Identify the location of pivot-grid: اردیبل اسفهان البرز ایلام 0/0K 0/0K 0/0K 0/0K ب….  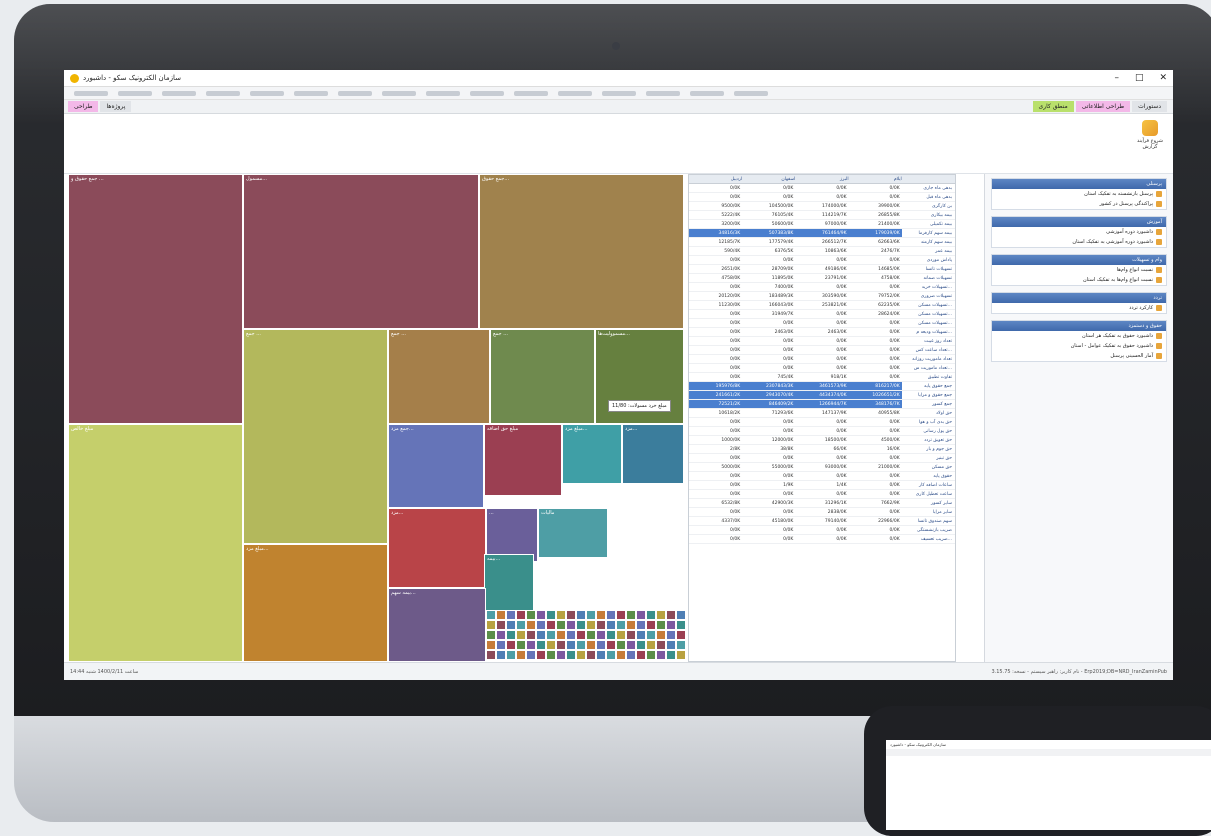
(822, 418).